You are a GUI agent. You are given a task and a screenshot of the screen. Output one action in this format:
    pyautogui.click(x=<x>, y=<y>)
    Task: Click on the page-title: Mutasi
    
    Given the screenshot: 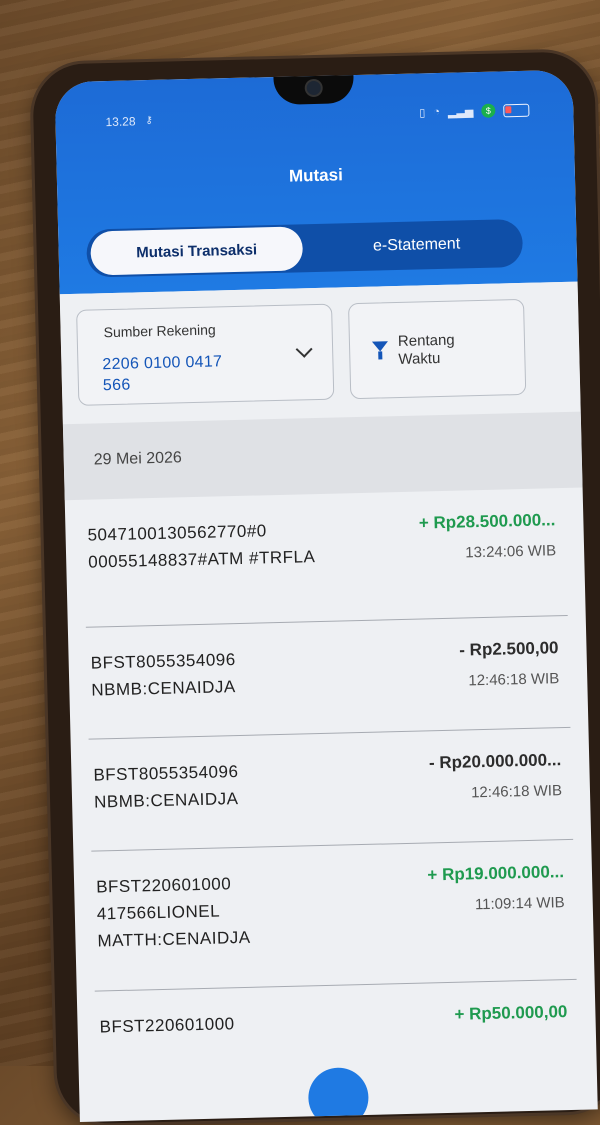 What is the action you would take?
    pyautogui.click(x=316, y=175)
    